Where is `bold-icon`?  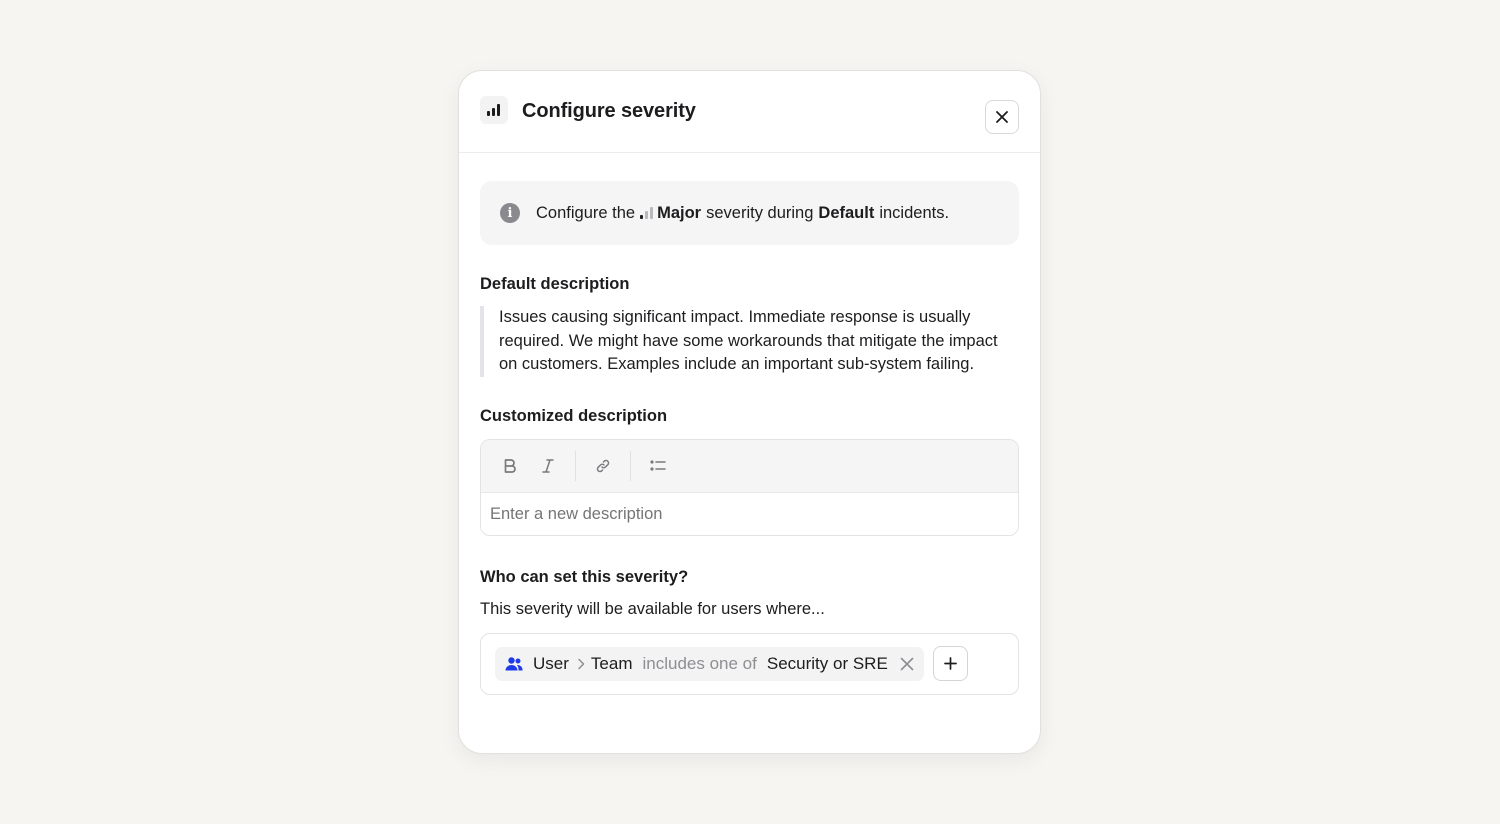 bold-icon is located at coordinates (510, 465).